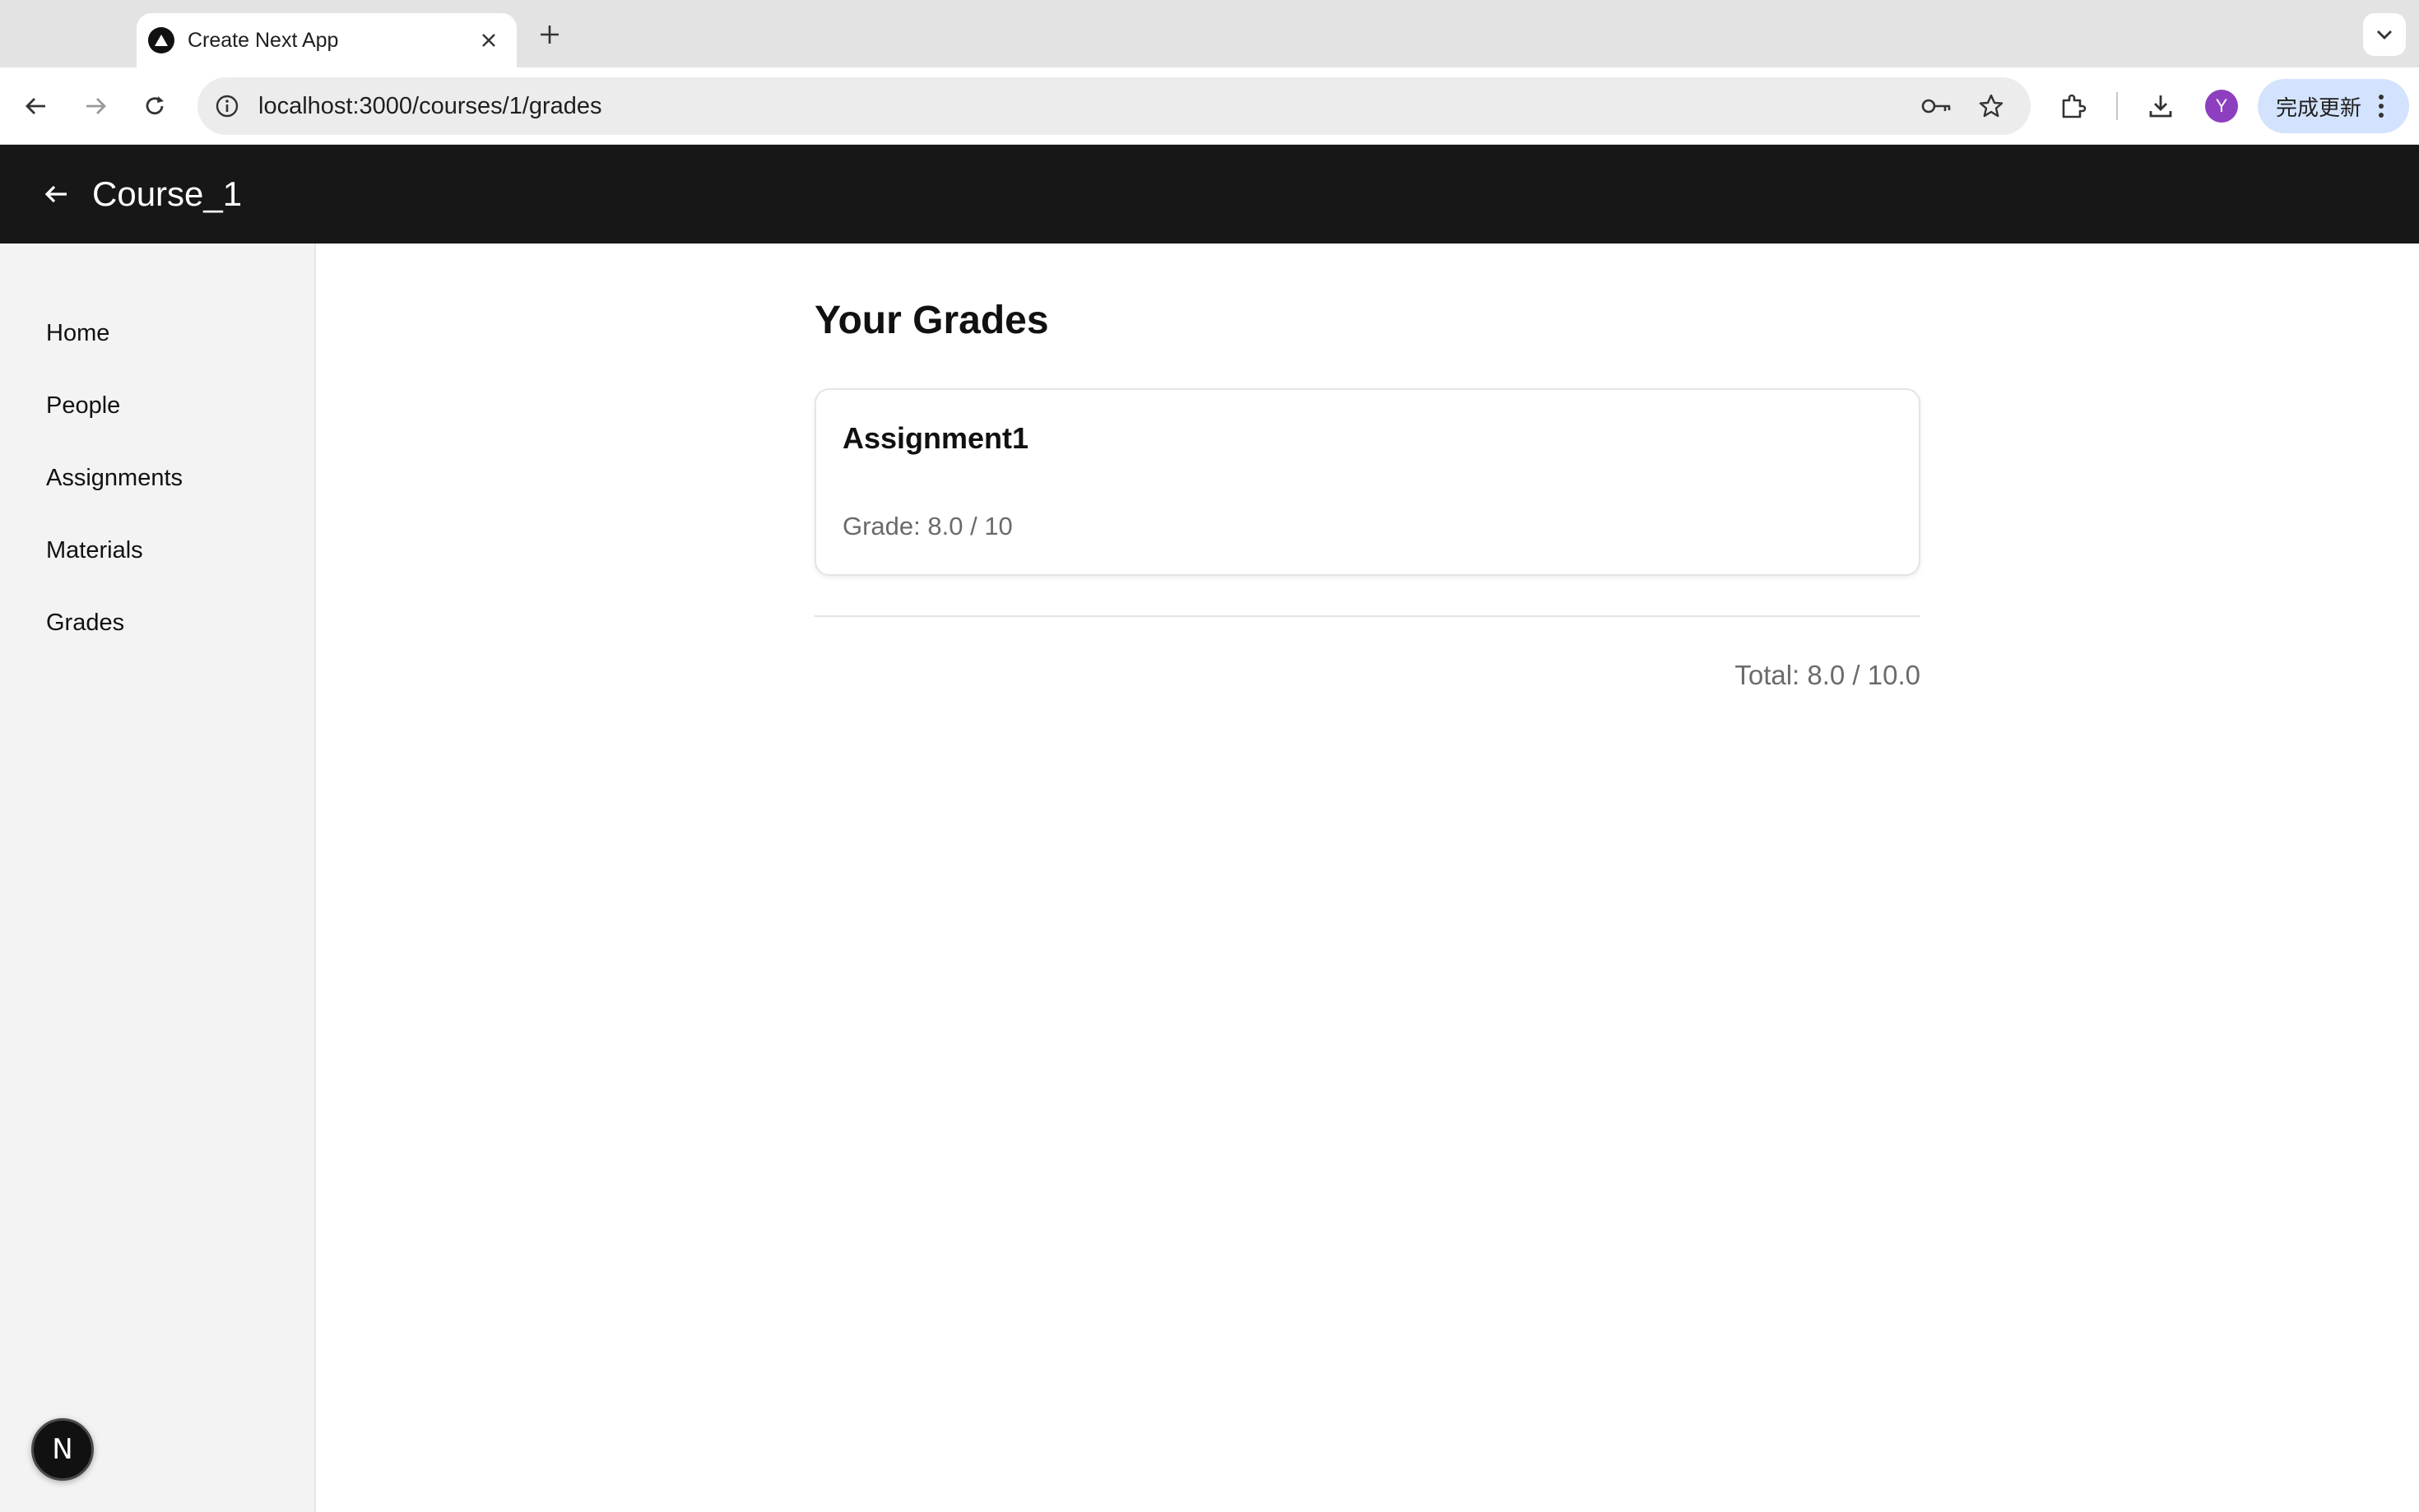 The image size is (2419, 1512). I want to click on grade-total: Total: 8.0 / 10.0, so click(1827, 675).